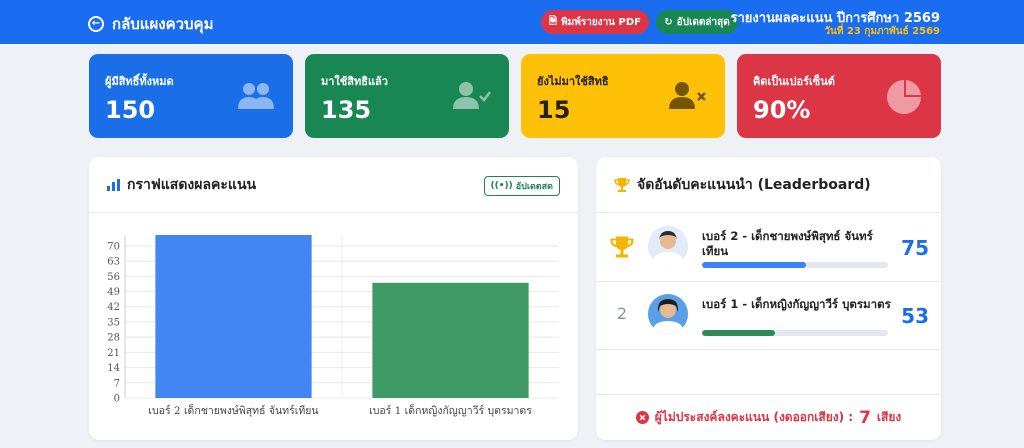 The height and width of the screenshot is (448, 1024). Describe the element at coordinates (865, 417) in the screenshot. I see `abstain-count: 7` at that location.